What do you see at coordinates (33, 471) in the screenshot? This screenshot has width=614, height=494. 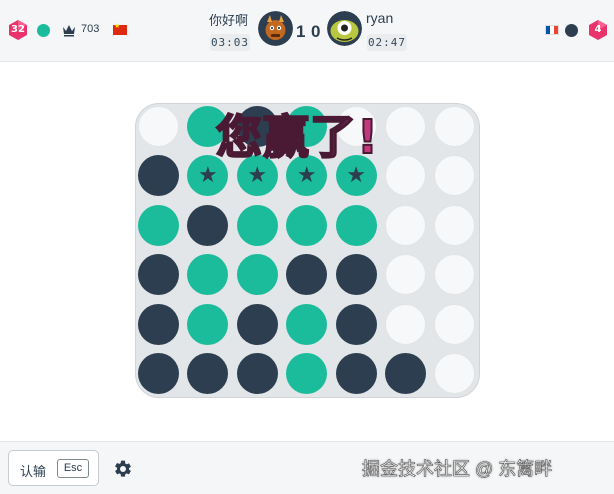 I see `resign-label: 认输` at bounding box center [33, 471].